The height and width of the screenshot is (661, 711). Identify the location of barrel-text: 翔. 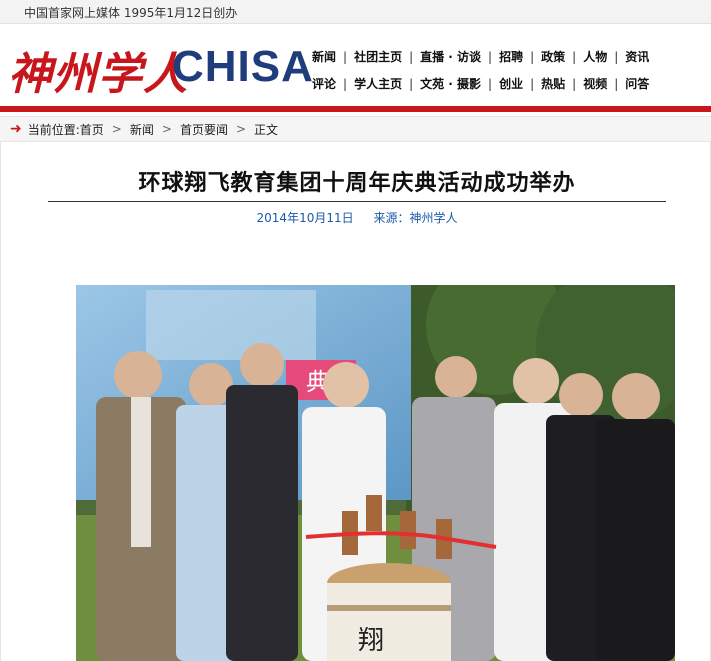
(371, 641).